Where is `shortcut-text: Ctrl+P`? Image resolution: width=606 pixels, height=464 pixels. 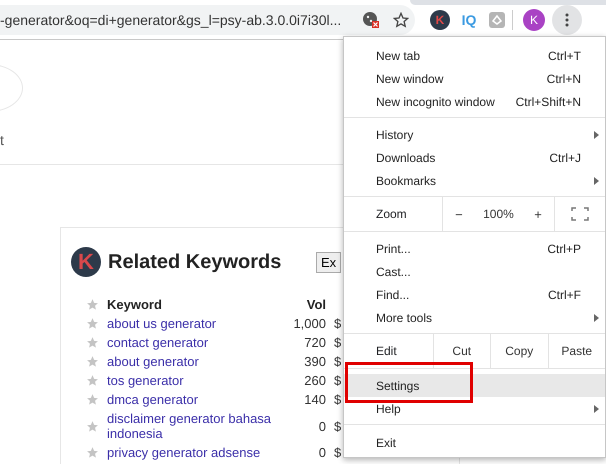
shortcut-text: Ctrl+P is located at coordinates (564, 249).